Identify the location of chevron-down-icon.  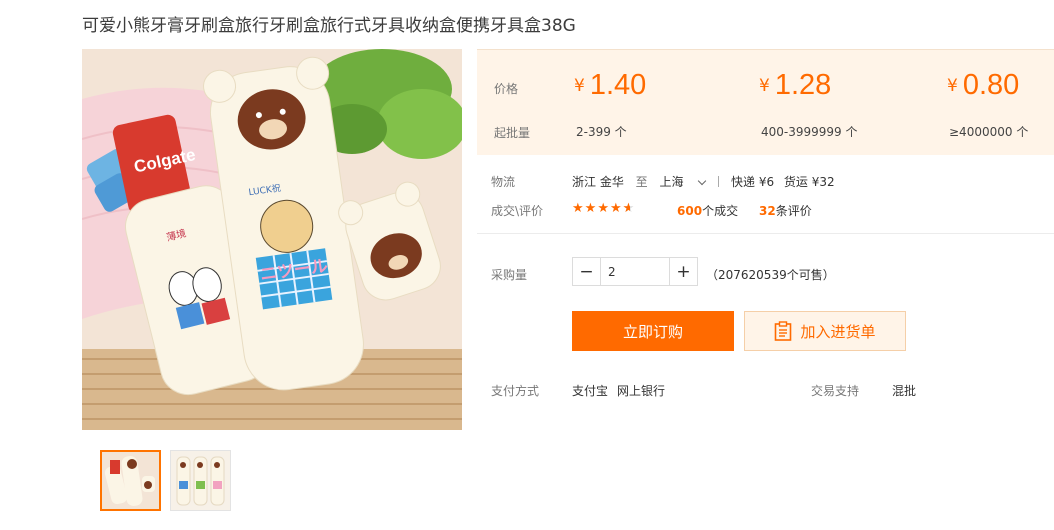
(702, 181).